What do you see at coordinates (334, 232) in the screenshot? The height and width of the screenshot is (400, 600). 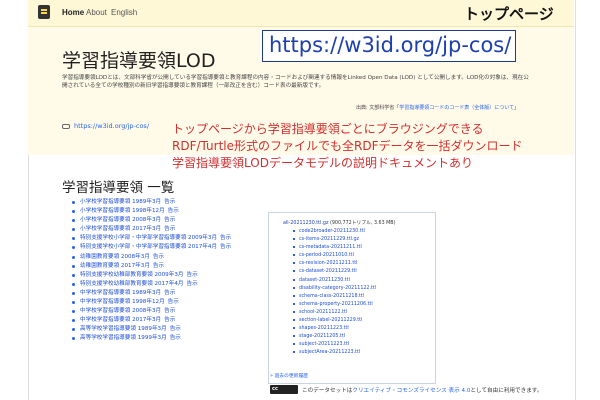 I see `file-link: code2broader-20211230.ttl` at bounding box center [334, 232].